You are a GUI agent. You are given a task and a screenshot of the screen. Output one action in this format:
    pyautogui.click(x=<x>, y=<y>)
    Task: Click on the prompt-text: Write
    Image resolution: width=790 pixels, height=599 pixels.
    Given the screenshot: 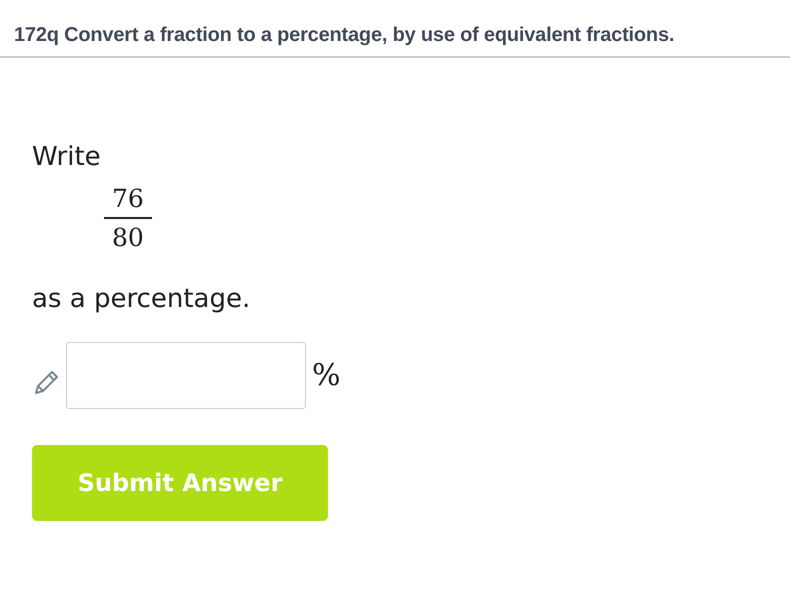 What is the action you would take?
    pyautogui.click(x=67, y=157)
    